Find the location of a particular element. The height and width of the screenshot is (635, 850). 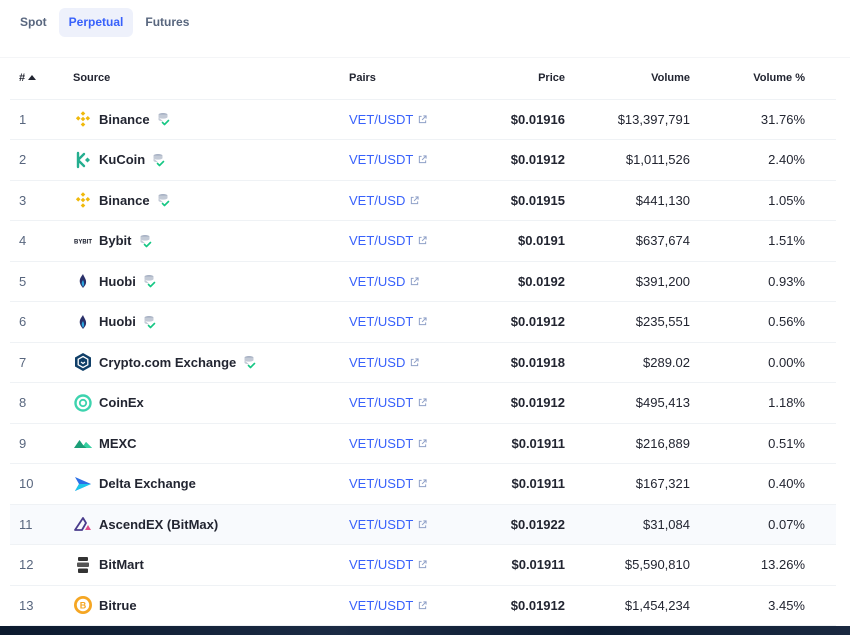

price-cell: $0.01916 is located at coordinates (512, 119).